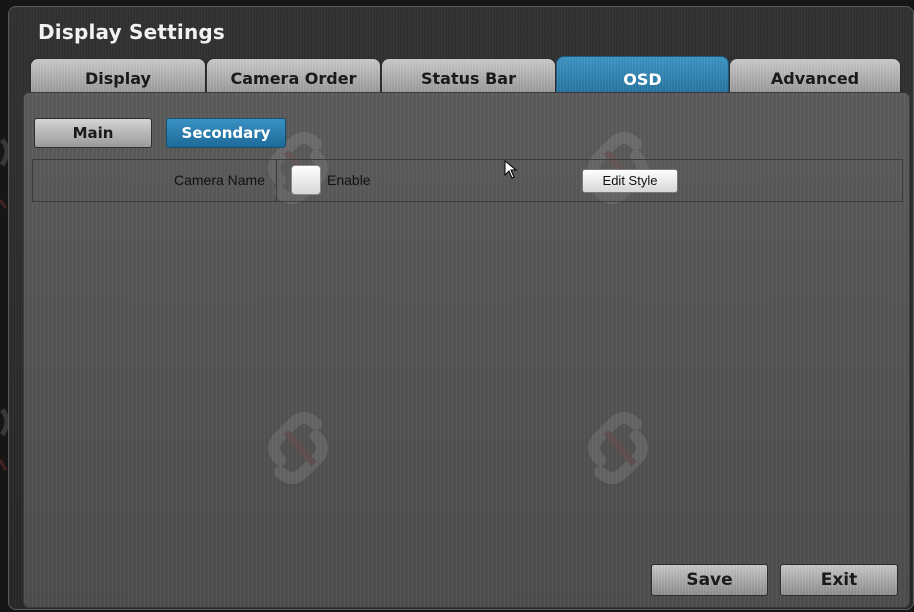  What do you see at coordinates (467, 180) in the screenshot?
I see `camera-name-row: Camera Name Enable Edit Style` at bounding box center [467, 180].